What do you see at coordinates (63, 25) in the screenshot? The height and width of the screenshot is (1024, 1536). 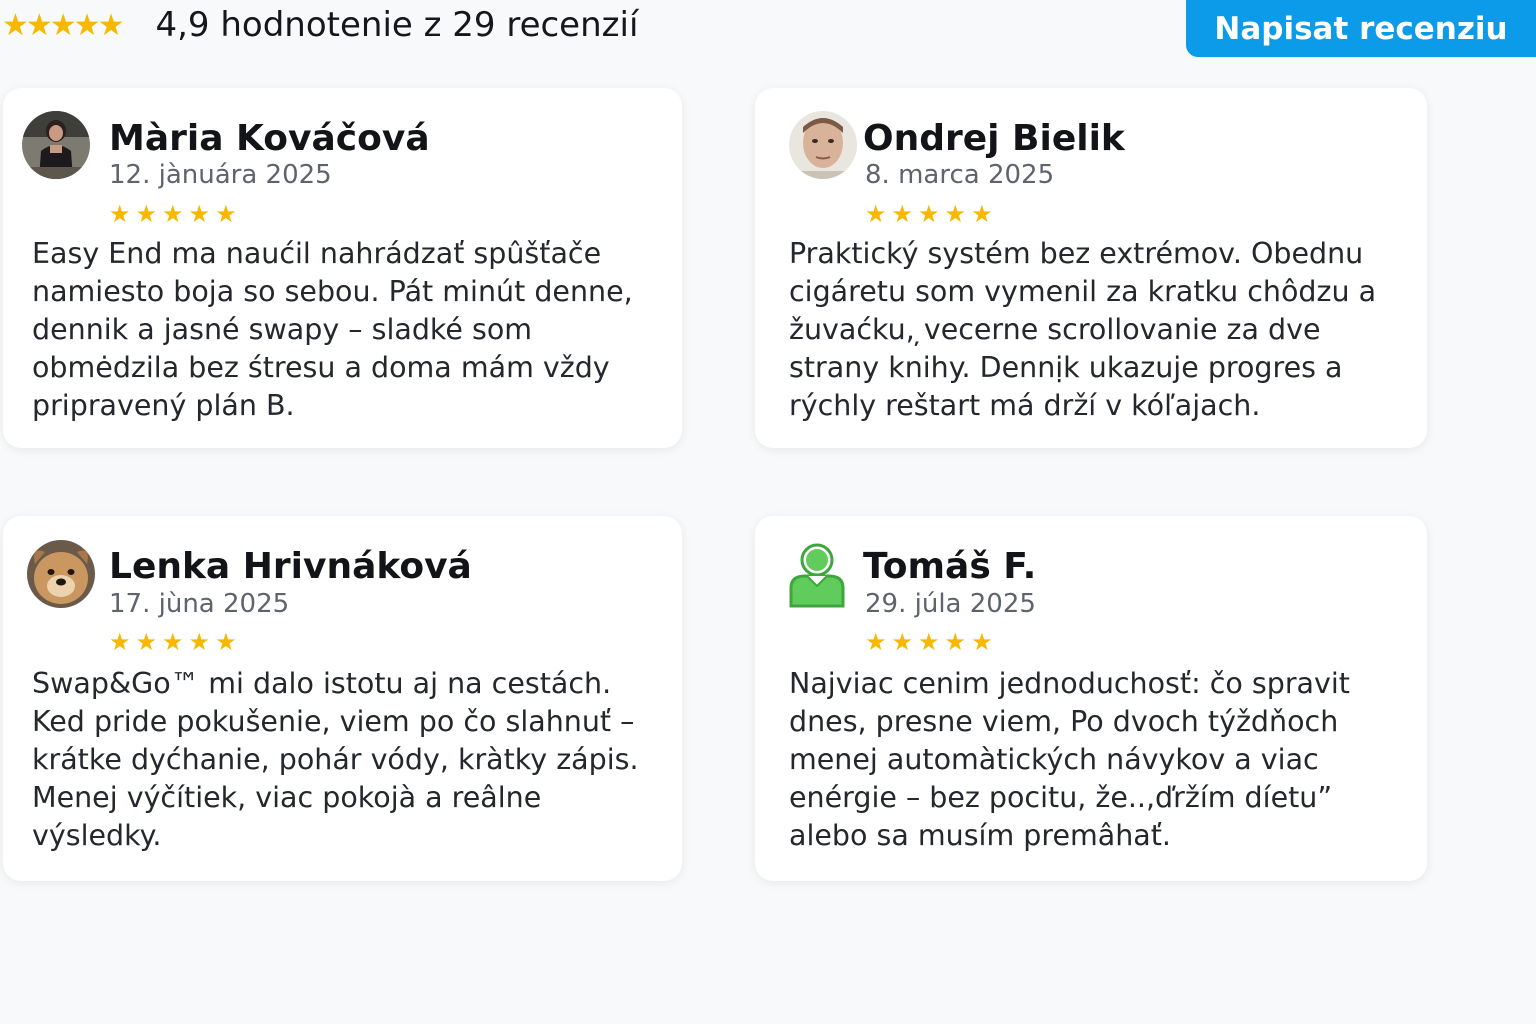 I see `summary-stars: ★★★★★` at bounding box center [63, 25].